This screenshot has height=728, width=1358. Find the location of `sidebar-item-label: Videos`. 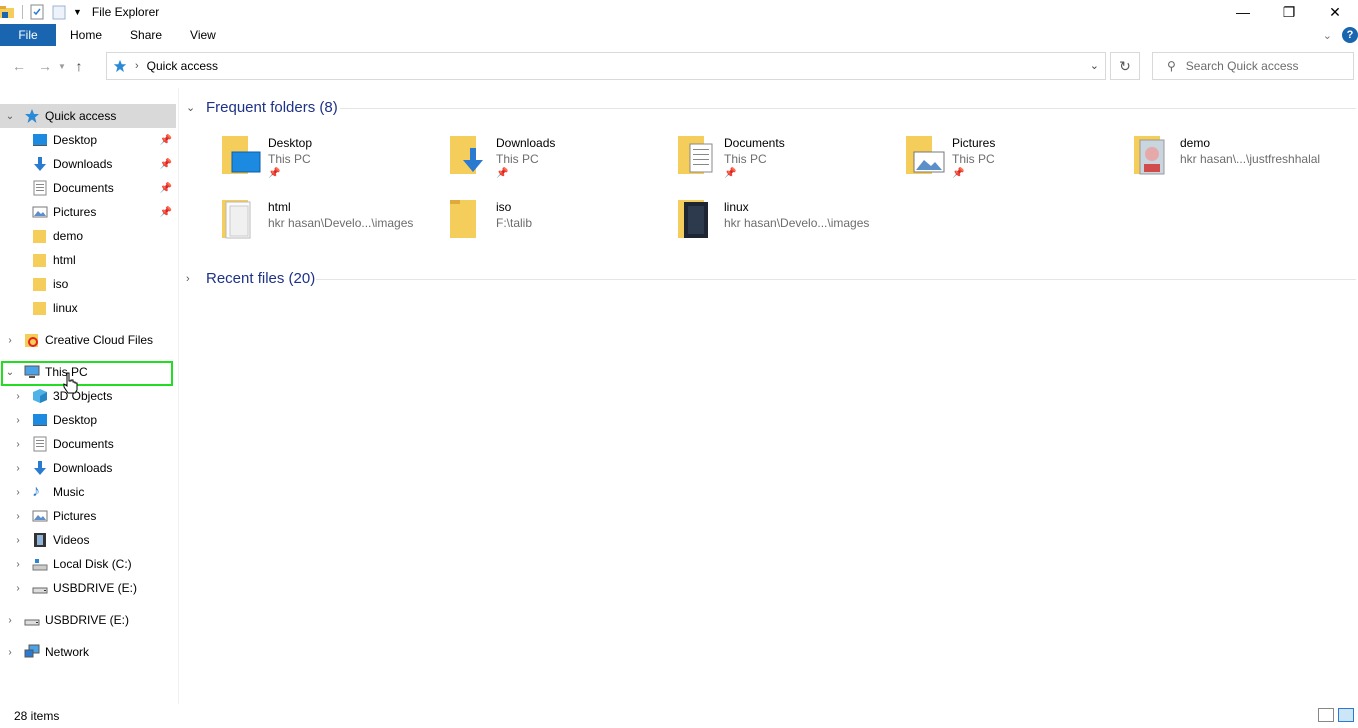

sidebar-item-label: Videos is located at coordinates (71, 540).